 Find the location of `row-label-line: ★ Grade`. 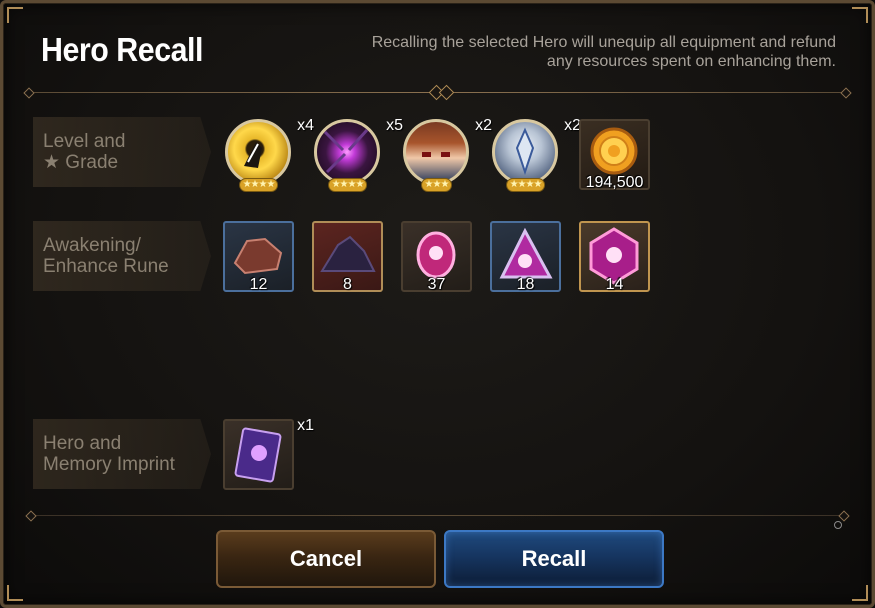

row-label-line: ★ Grade is located at coordinates (81, 162).